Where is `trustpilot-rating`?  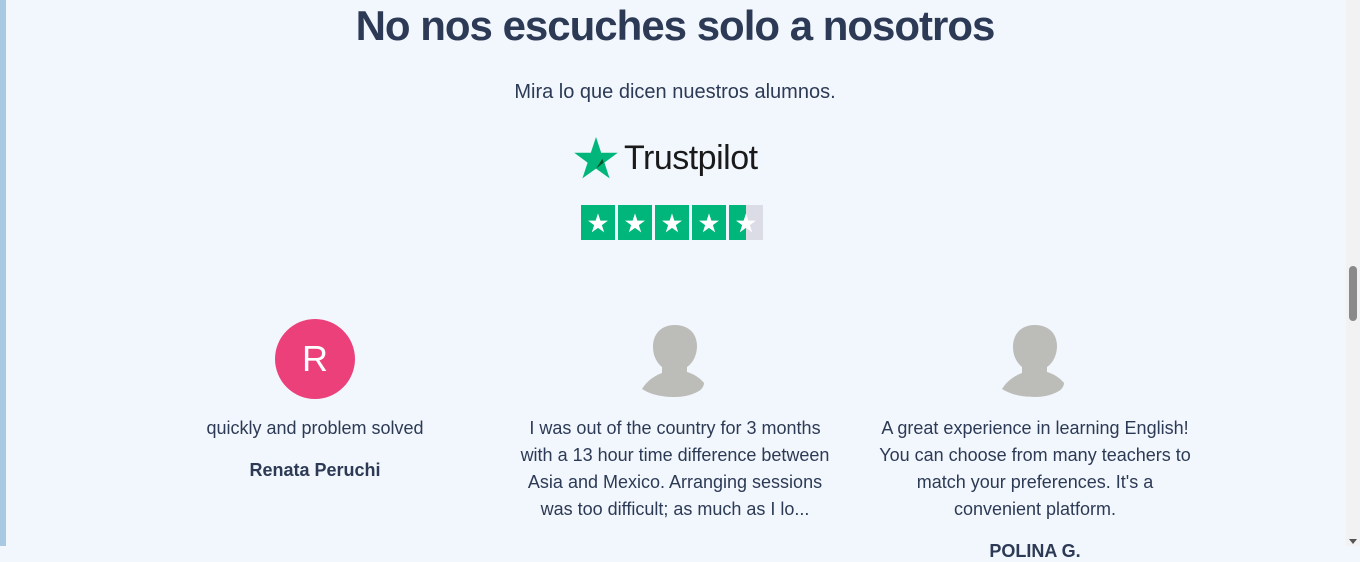
trustpilot-rating is located at coordinates (672, 222).